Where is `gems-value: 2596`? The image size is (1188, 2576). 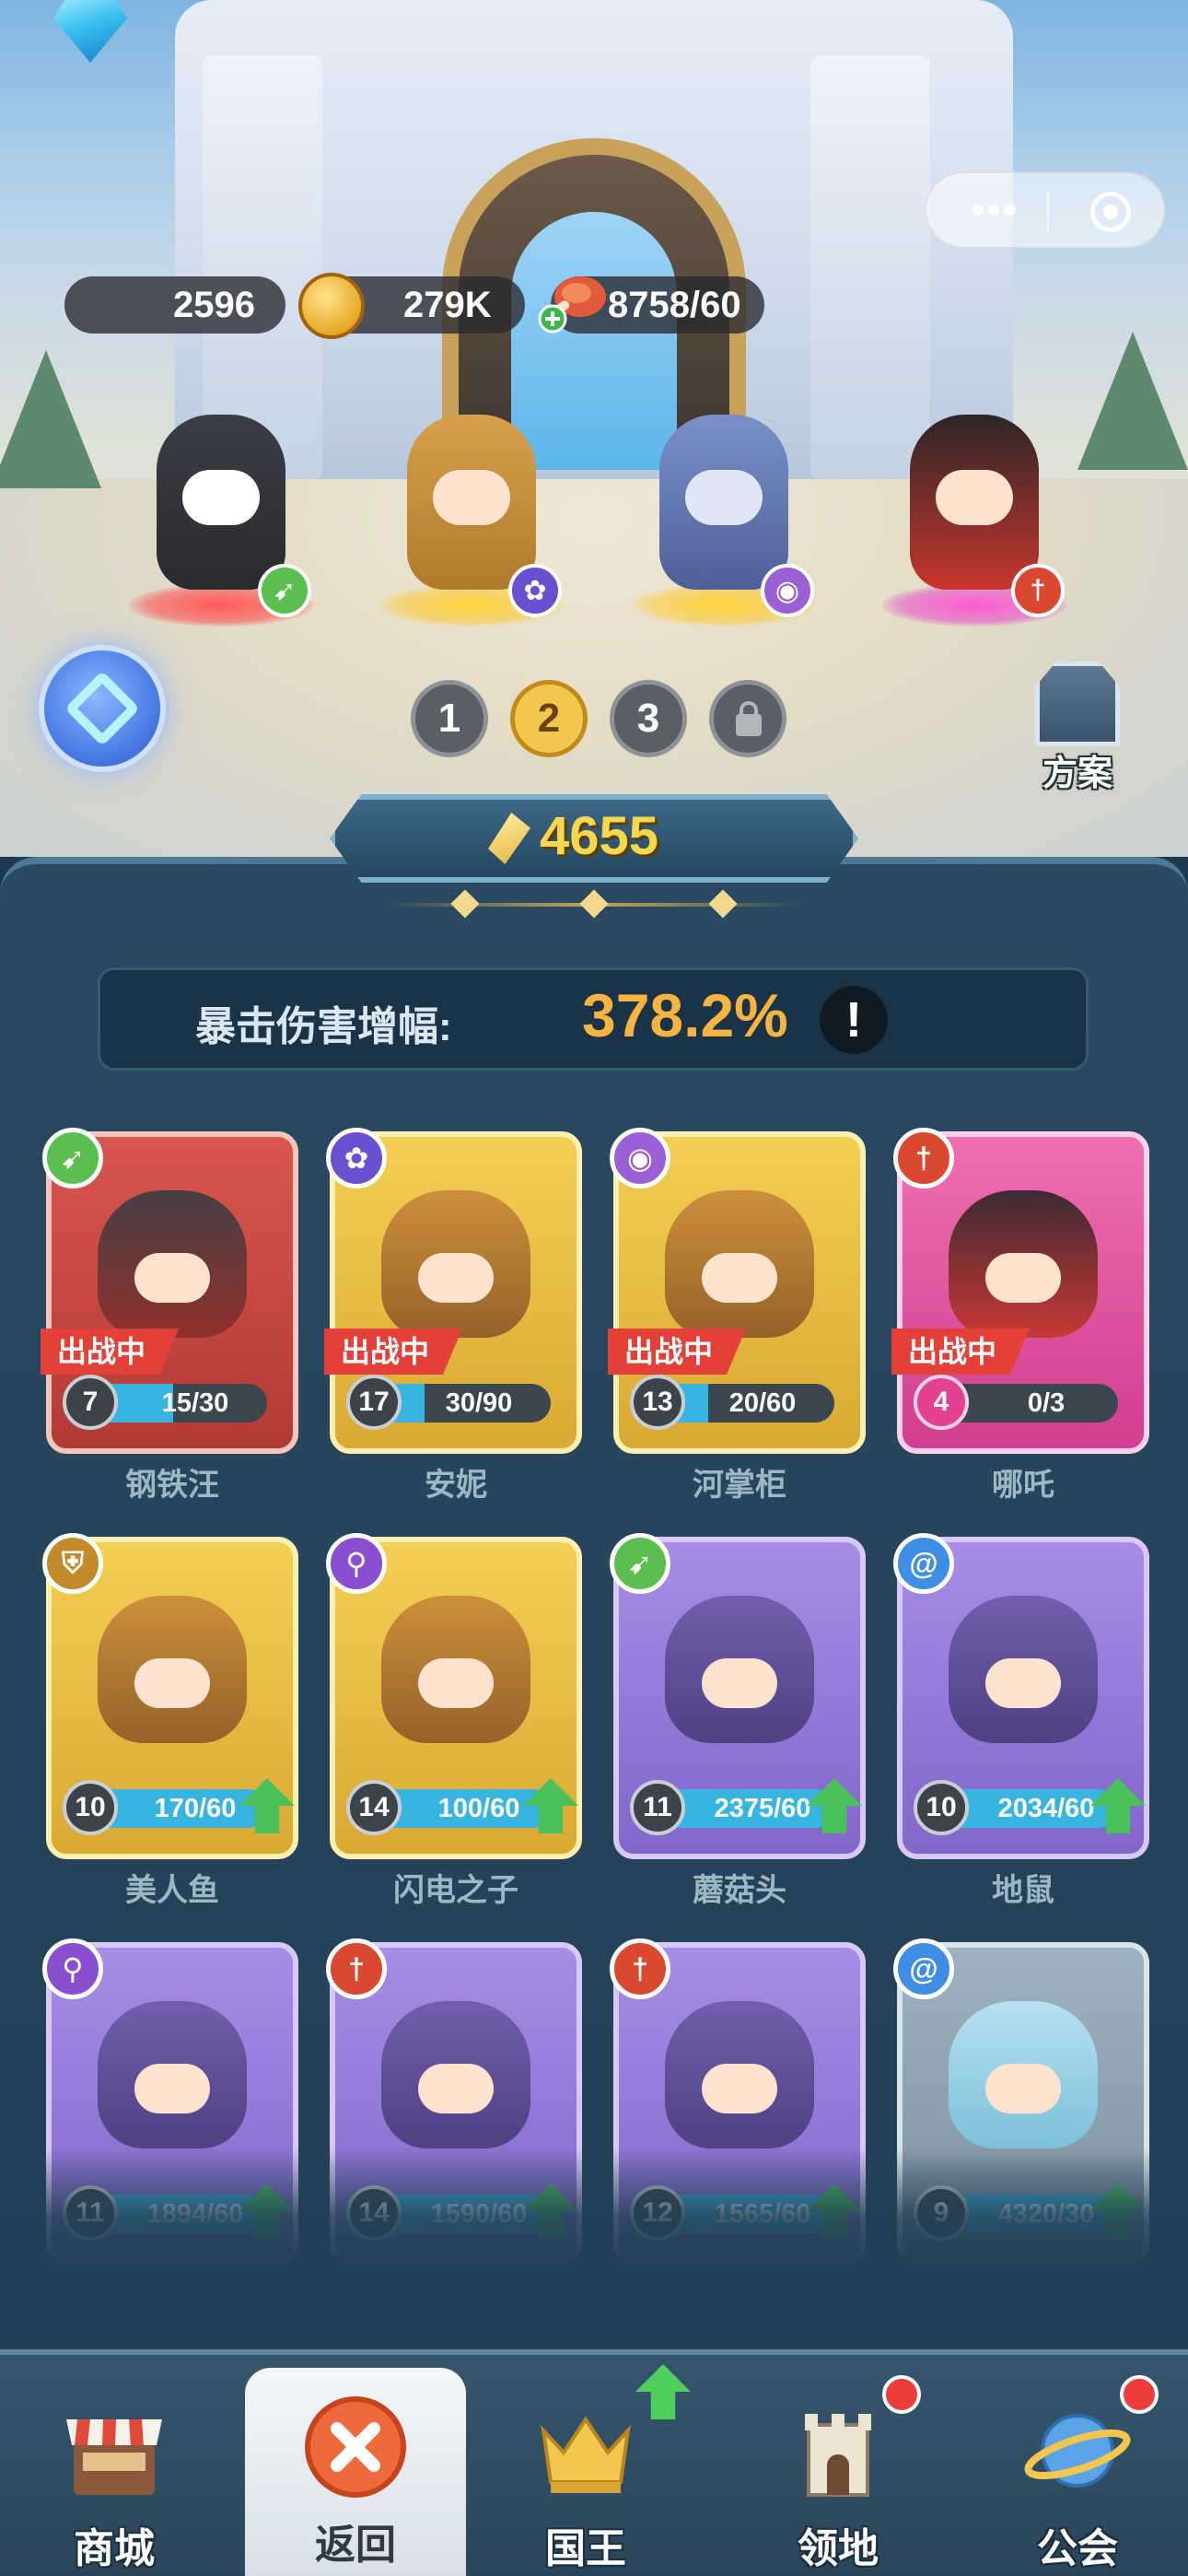 gems-value: 2596 is located at coordinates (214, 305).